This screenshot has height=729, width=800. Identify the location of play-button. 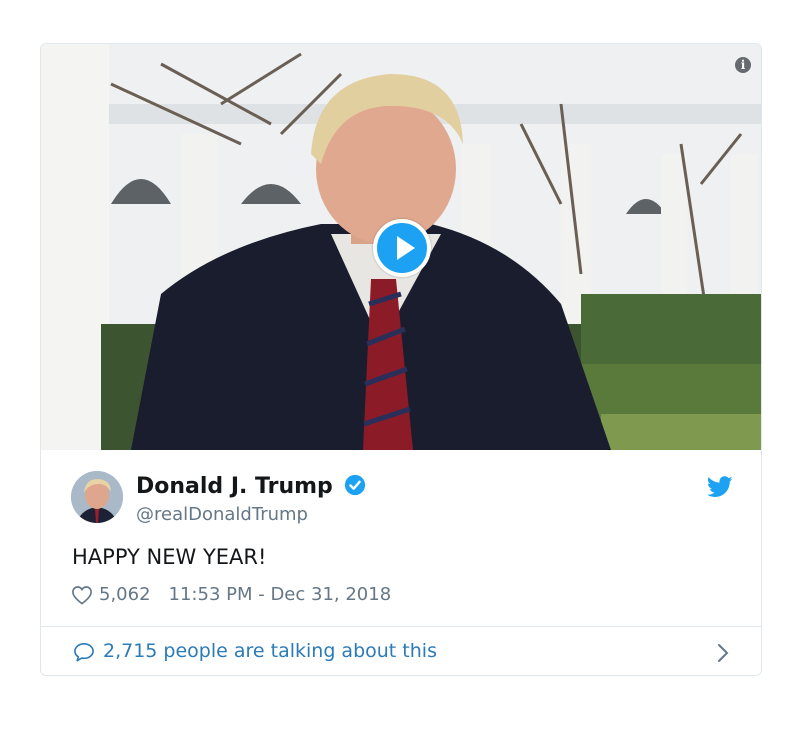
(402, 248).